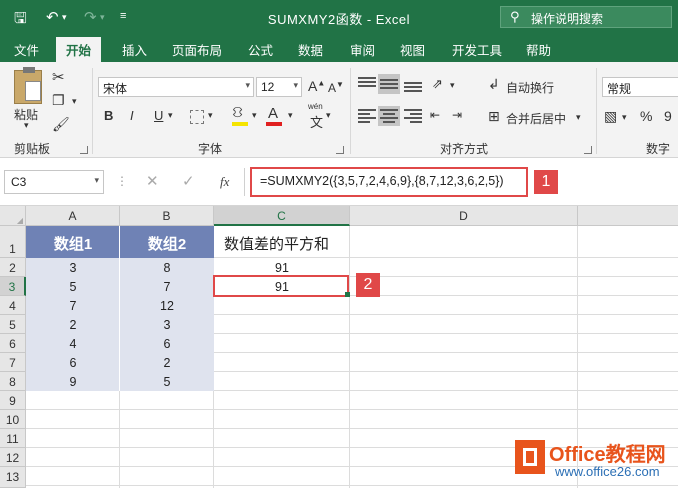  I want to click on clipboard-launcher-icon, so click(84, 150).